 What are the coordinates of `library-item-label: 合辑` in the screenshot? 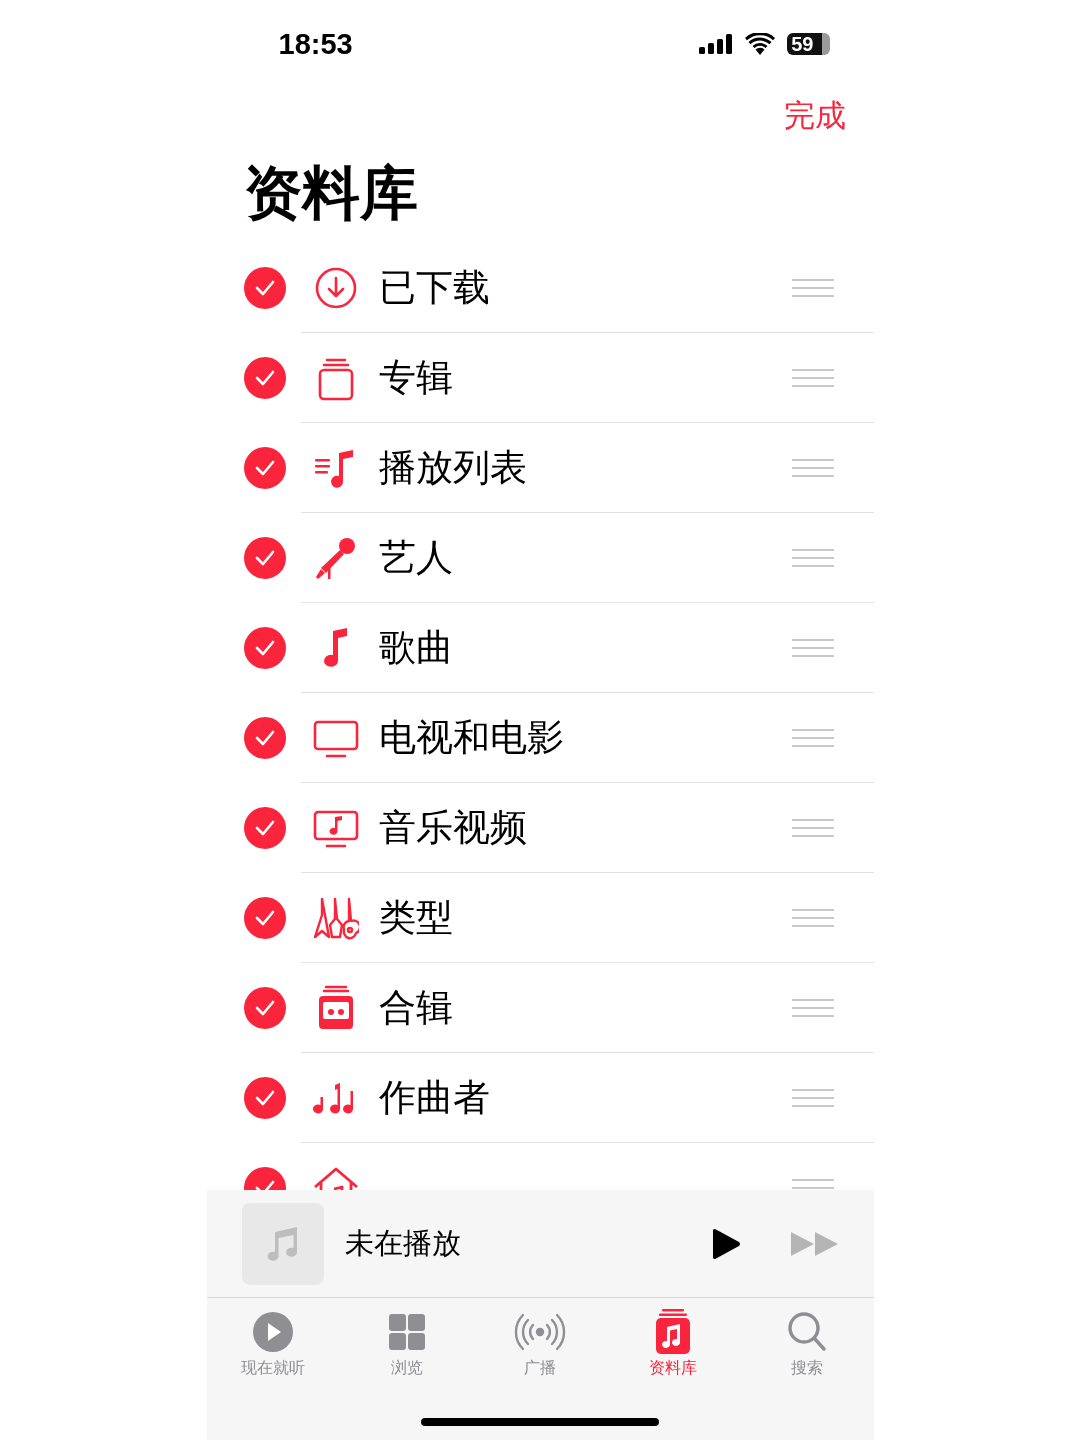 It's located at (416, 1007).